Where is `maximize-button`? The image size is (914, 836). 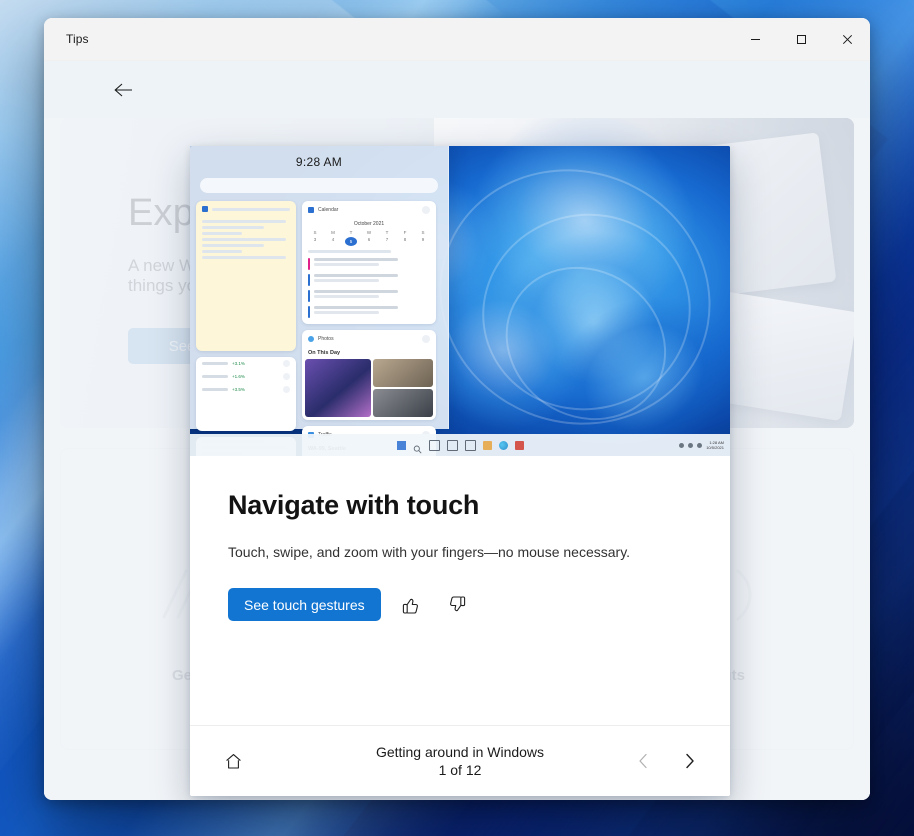
maximize-button is located at coordinates (801, 39).